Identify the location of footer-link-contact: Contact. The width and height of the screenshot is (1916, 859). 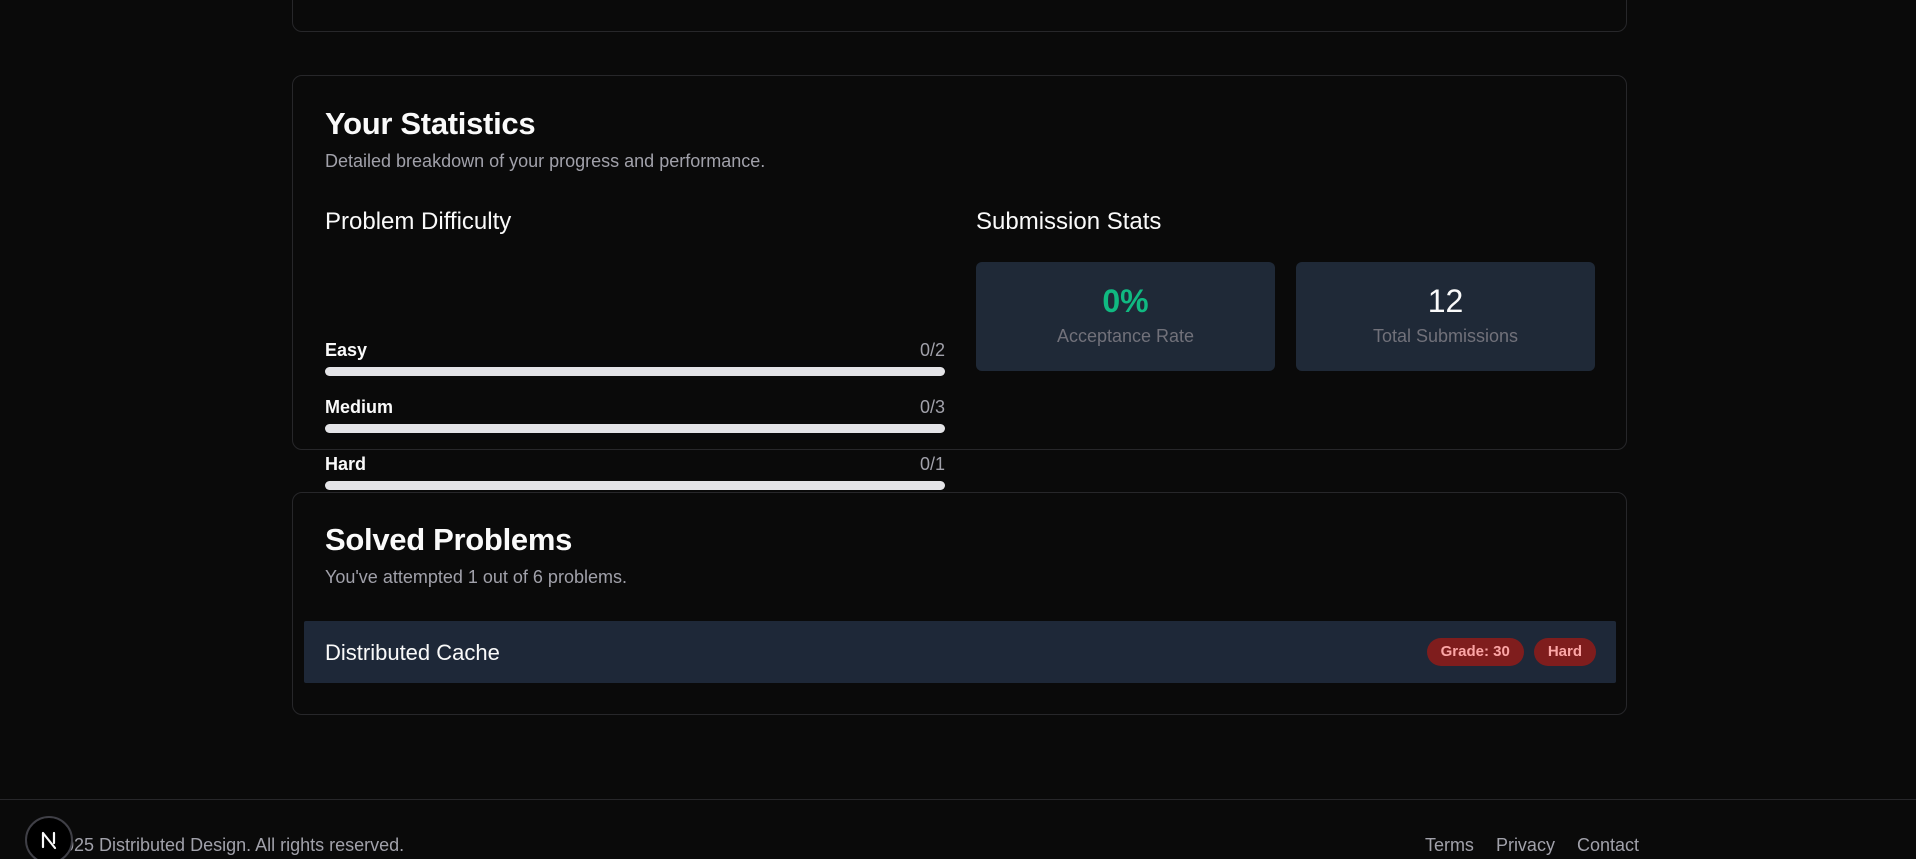
(1608, 845).